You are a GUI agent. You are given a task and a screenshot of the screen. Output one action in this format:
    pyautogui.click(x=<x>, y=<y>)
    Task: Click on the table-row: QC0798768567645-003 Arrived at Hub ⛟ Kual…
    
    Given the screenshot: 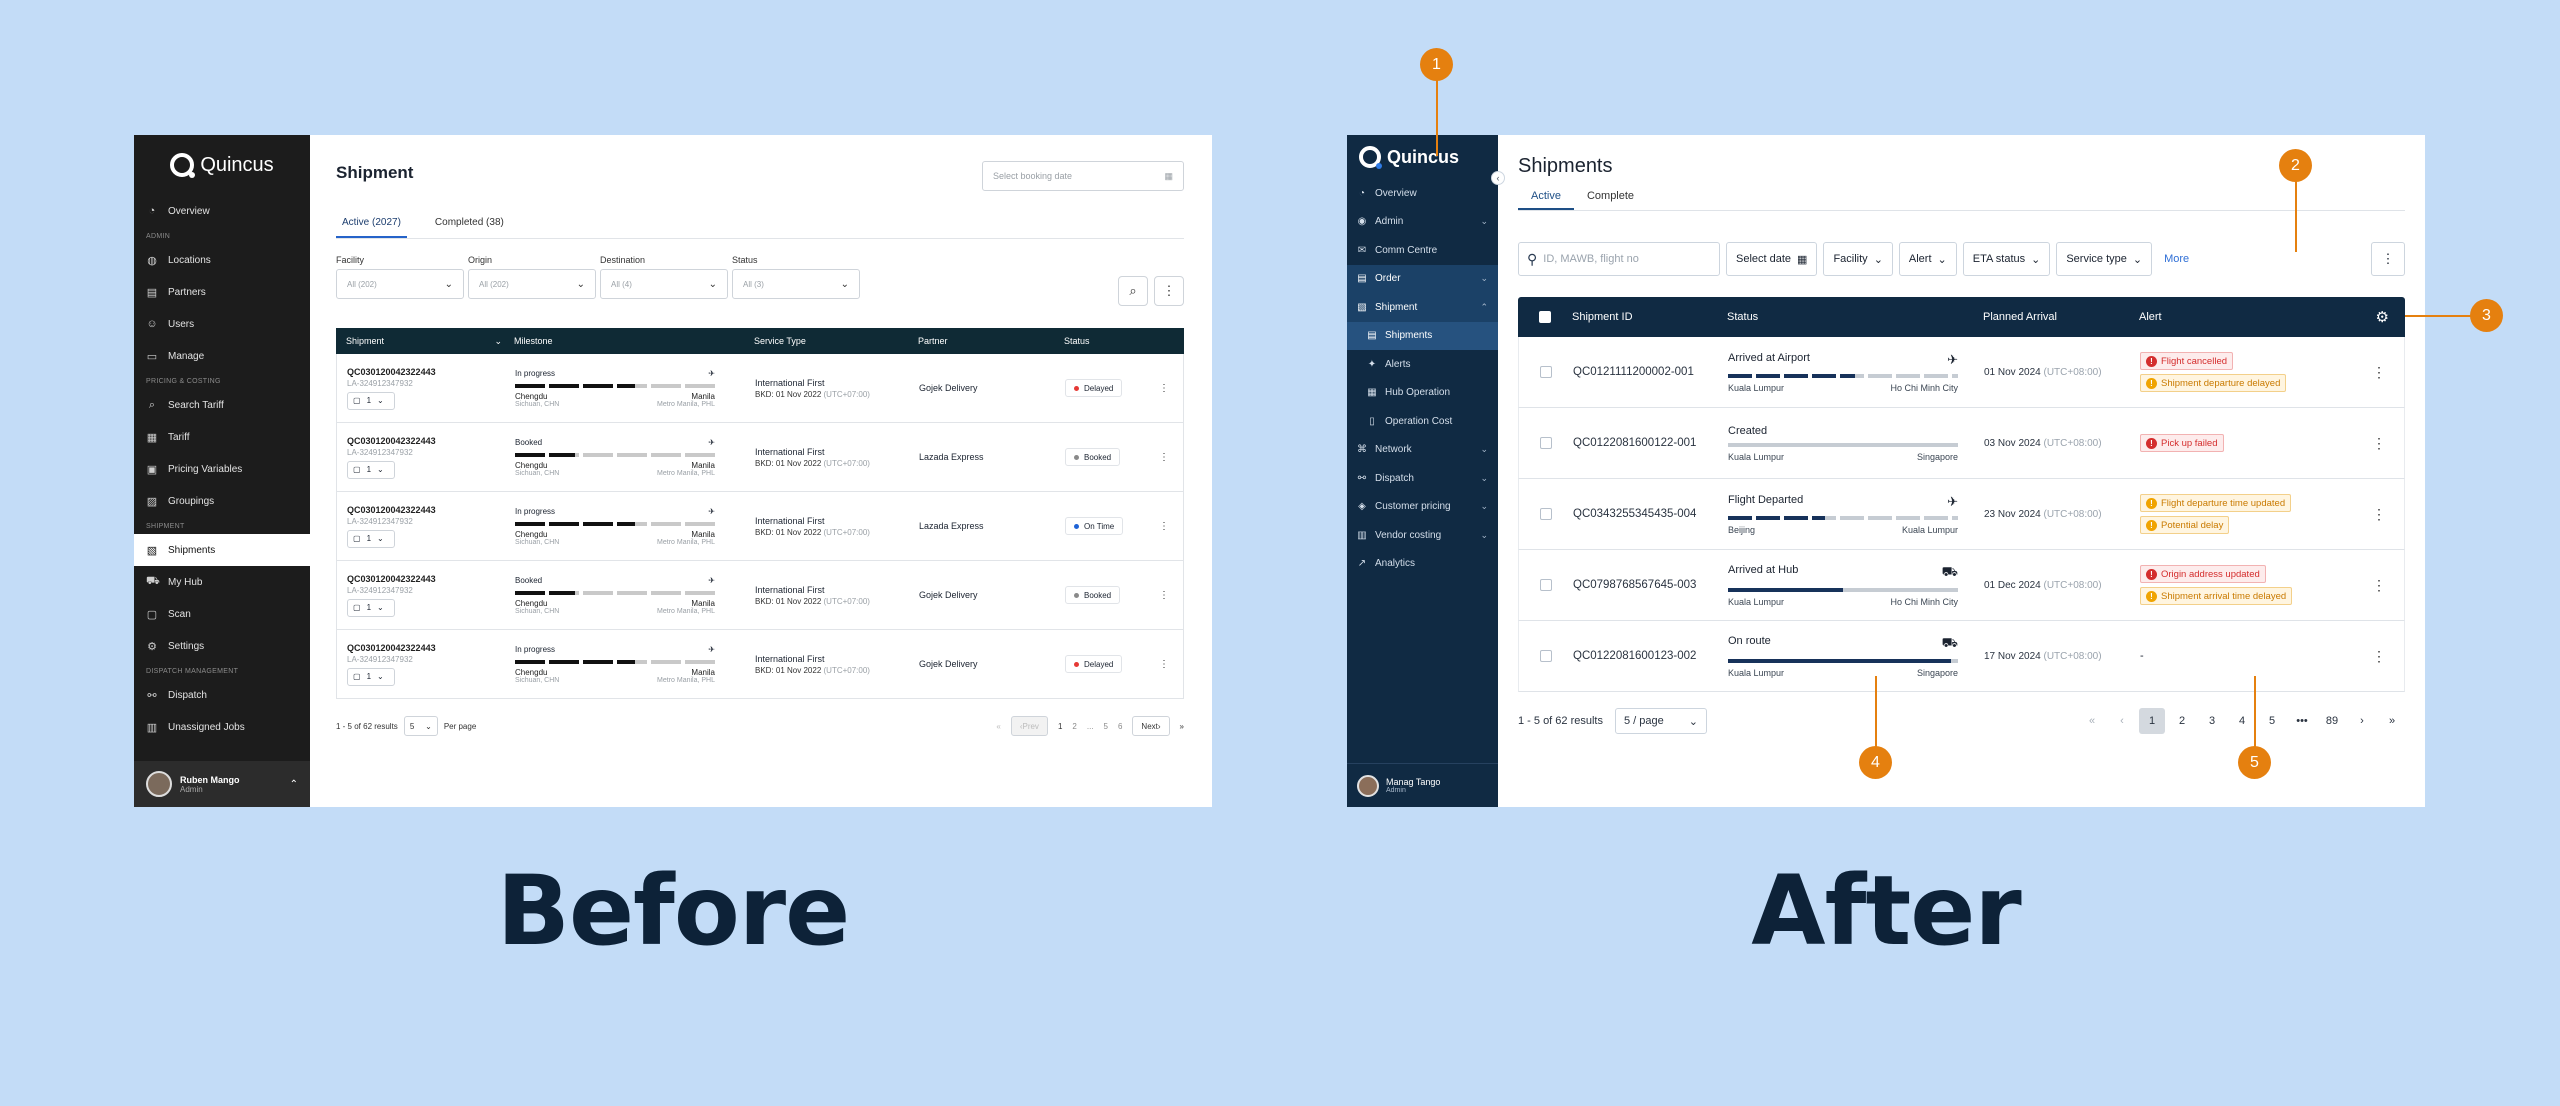 What is the action you would take?
    pyautogui.click(x=1961, y=585)
    